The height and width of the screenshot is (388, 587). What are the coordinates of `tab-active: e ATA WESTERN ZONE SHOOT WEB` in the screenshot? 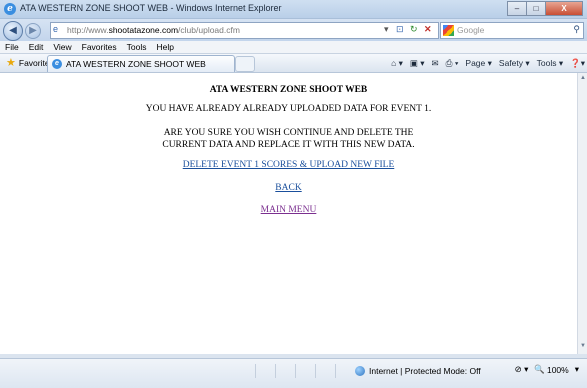 It's located at (141, 63).